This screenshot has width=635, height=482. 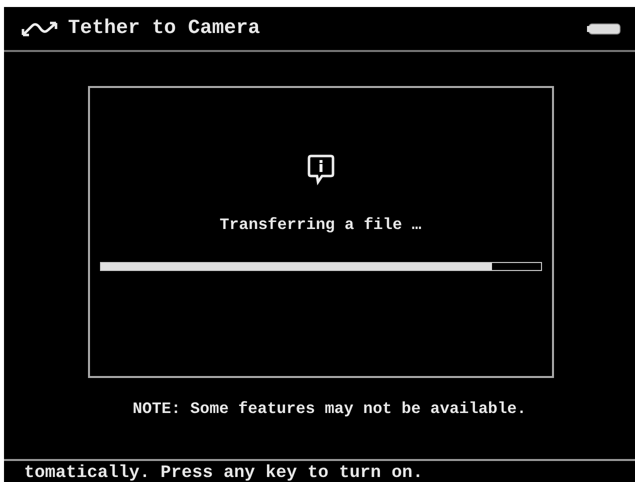 I want to click on status-bar: tomatically. Press any key to turn on., so click(x=319, y=470).